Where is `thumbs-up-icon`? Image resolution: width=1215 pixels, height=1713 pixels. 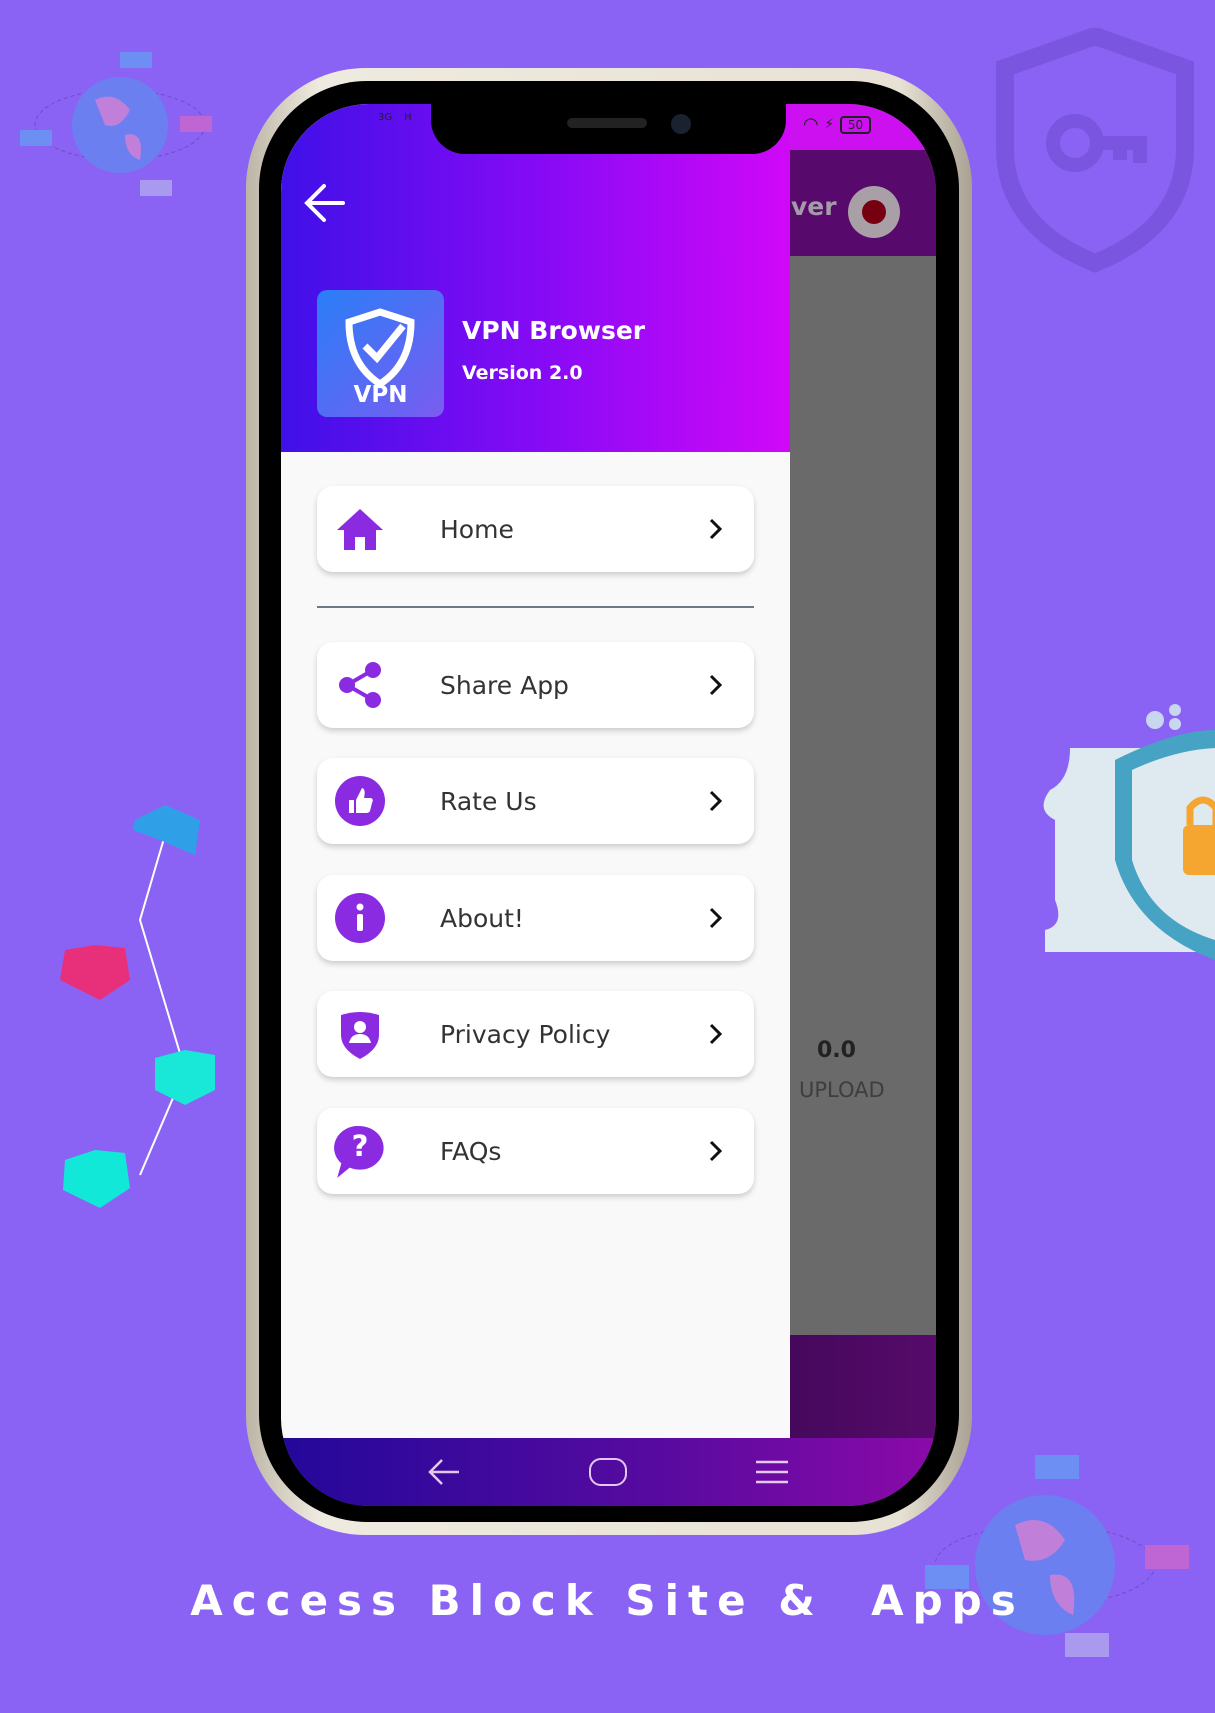 thumbs-up-icon is located at coordinates (360, 801).